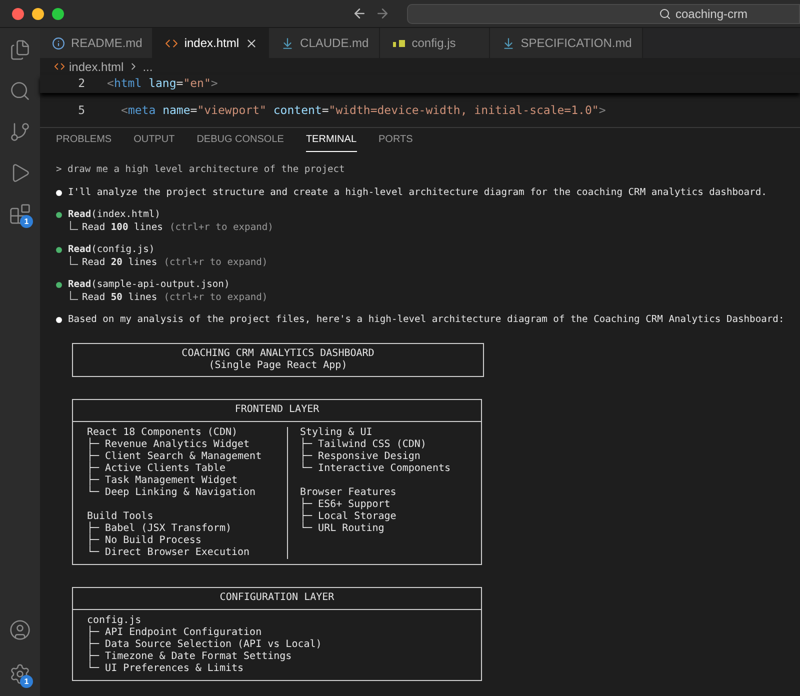 Image resolution: width=800 pixels, height=696 pixels. I want to click on message-text: Based on my analysis of the project files, here's a high-level architecture diagram of the Coaching CRM Analytics Dashboard:, so click(426, 320).